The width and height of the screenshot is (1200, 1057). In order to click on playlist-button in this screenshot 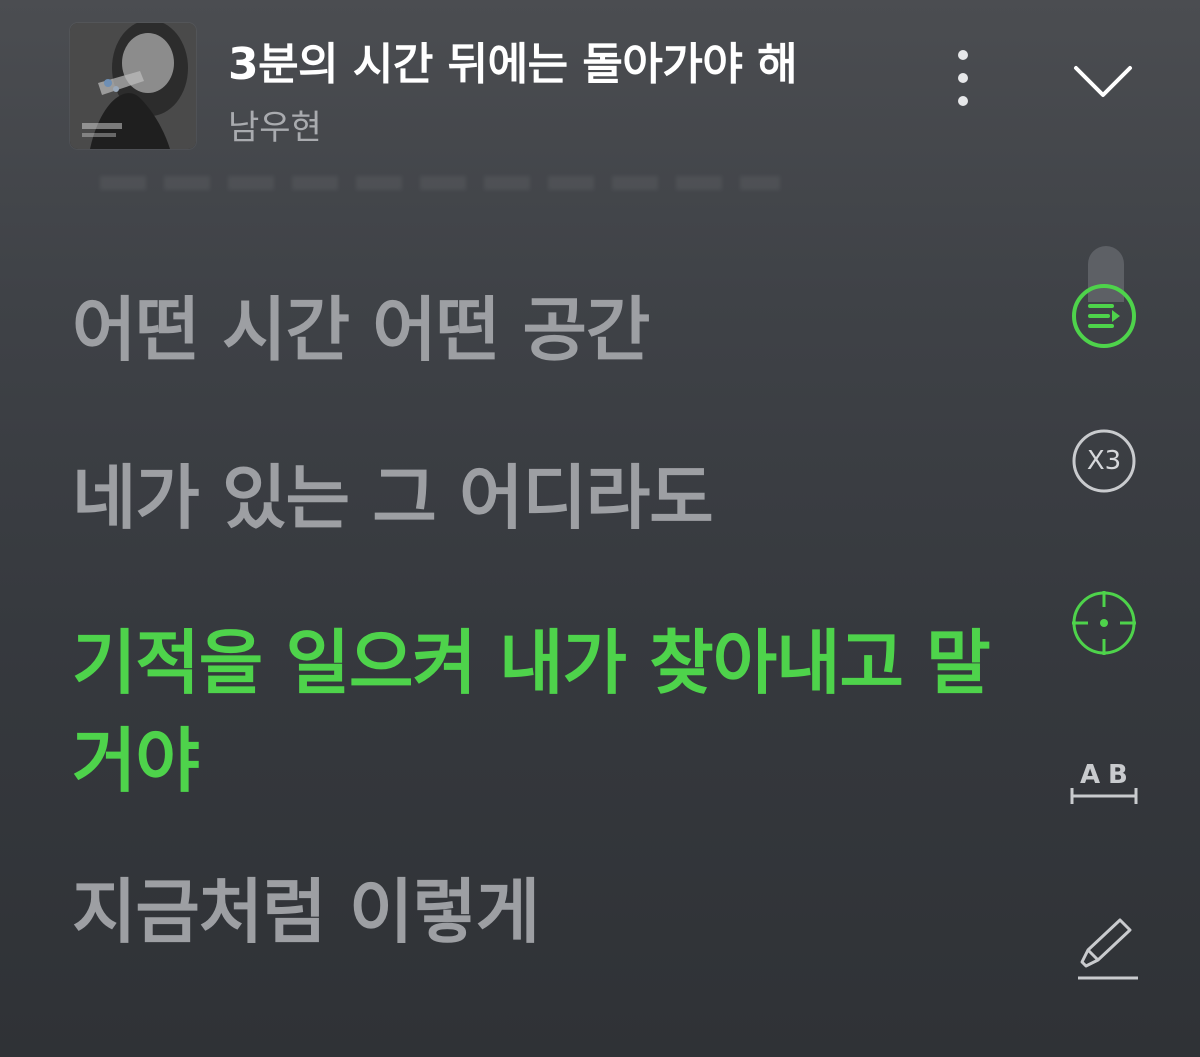, I will do `click(1104, 316)`.